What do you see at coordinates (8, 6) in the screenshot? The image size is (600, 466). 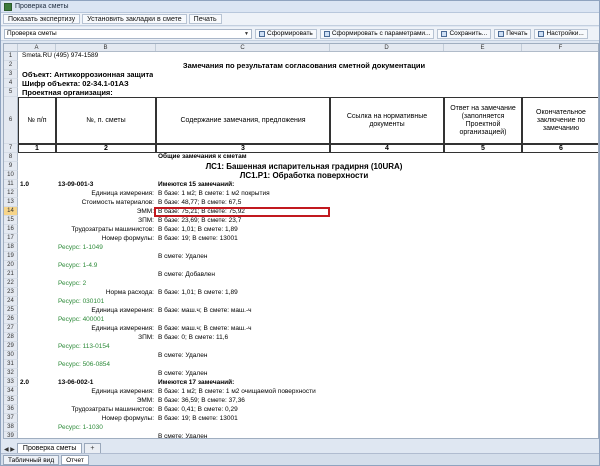 I see `app-icon` at bounding box center [8, 6].